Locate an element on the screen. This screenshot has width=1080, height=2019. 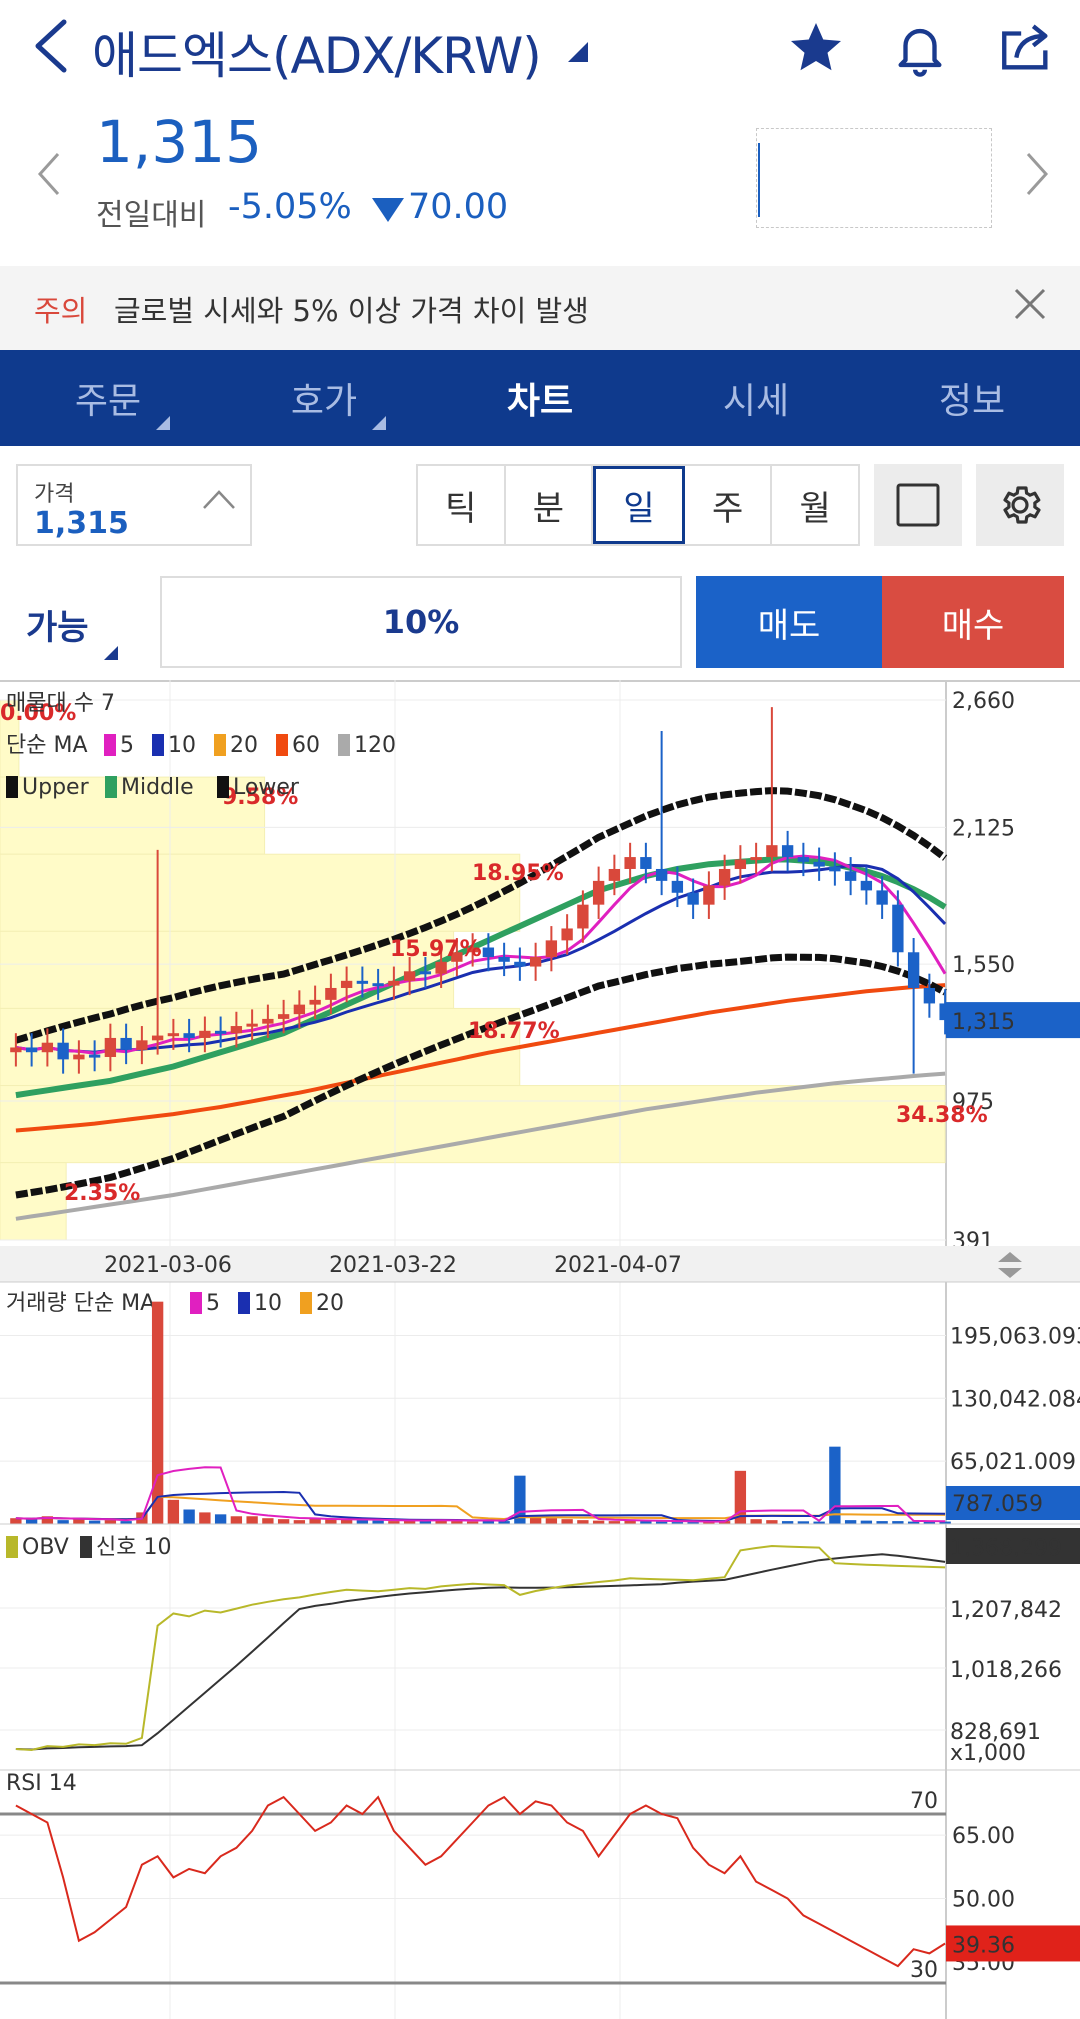
main-tabs: 주문 호가 차트 시세 정보 is located at coordinates (540, 398).